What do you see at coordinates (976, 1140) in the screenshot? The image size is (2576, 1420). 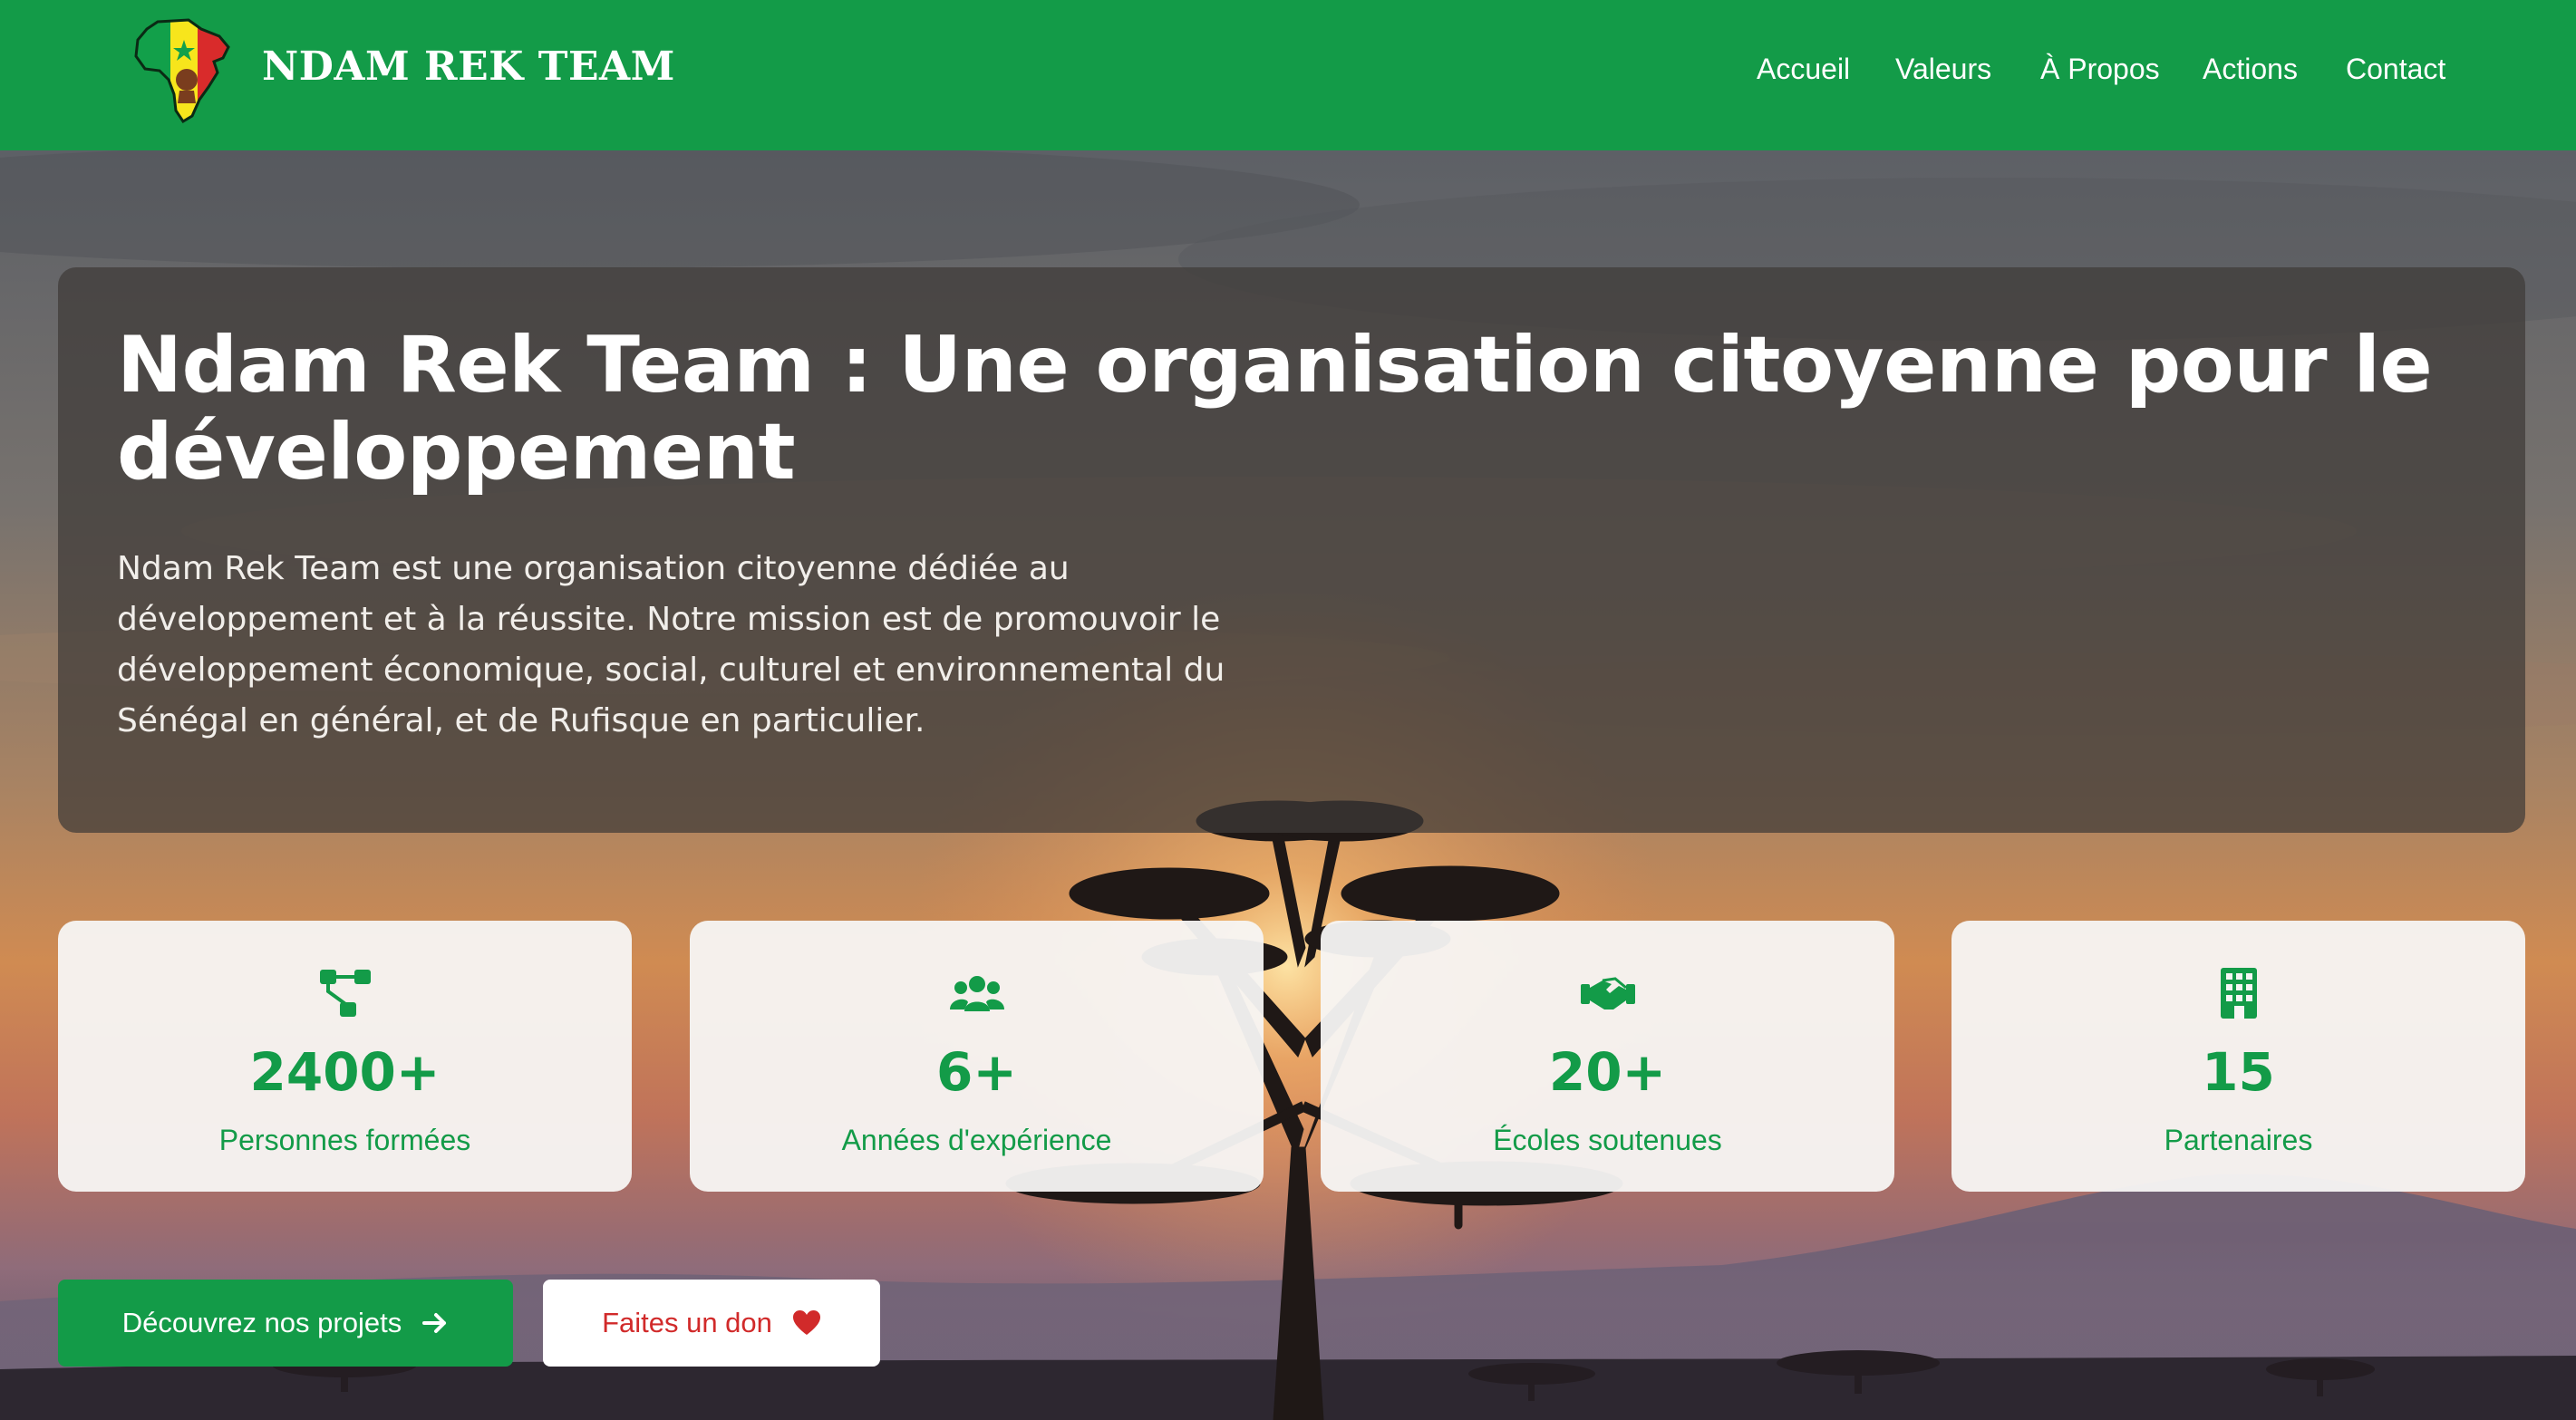 I see `stat-label: Années d'expérience` at bounding box center [976, 1140].